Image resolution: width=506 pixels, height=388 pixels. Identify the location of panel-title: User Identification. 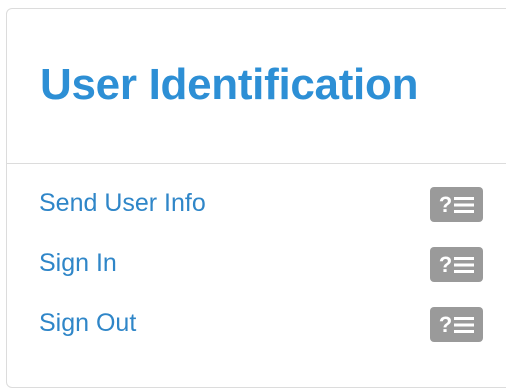
(229, 84).